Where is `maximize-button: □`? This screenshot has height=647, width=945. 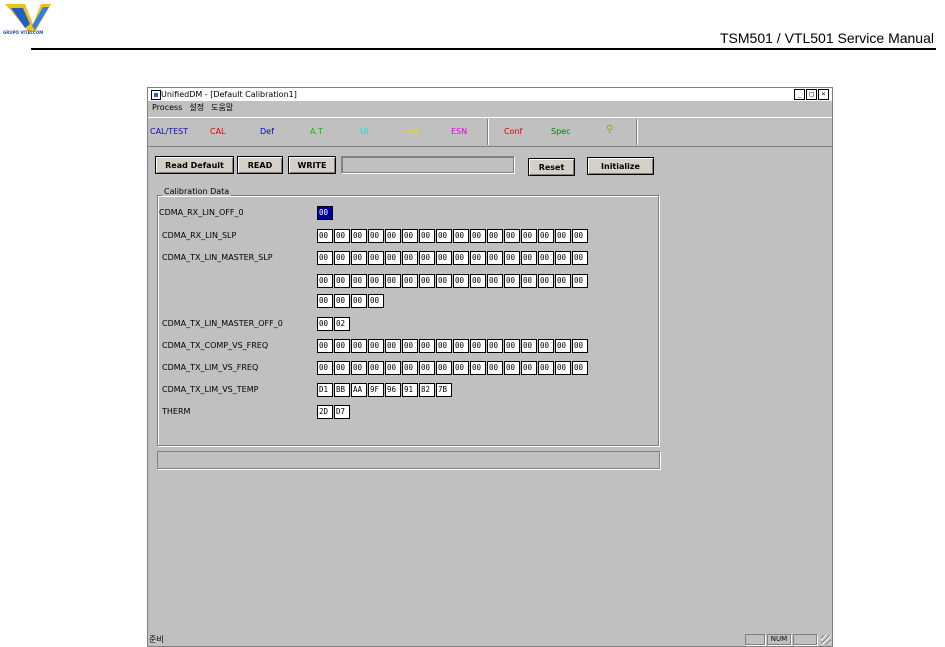
maximize-button: □ is located at coordinates (811, 94).